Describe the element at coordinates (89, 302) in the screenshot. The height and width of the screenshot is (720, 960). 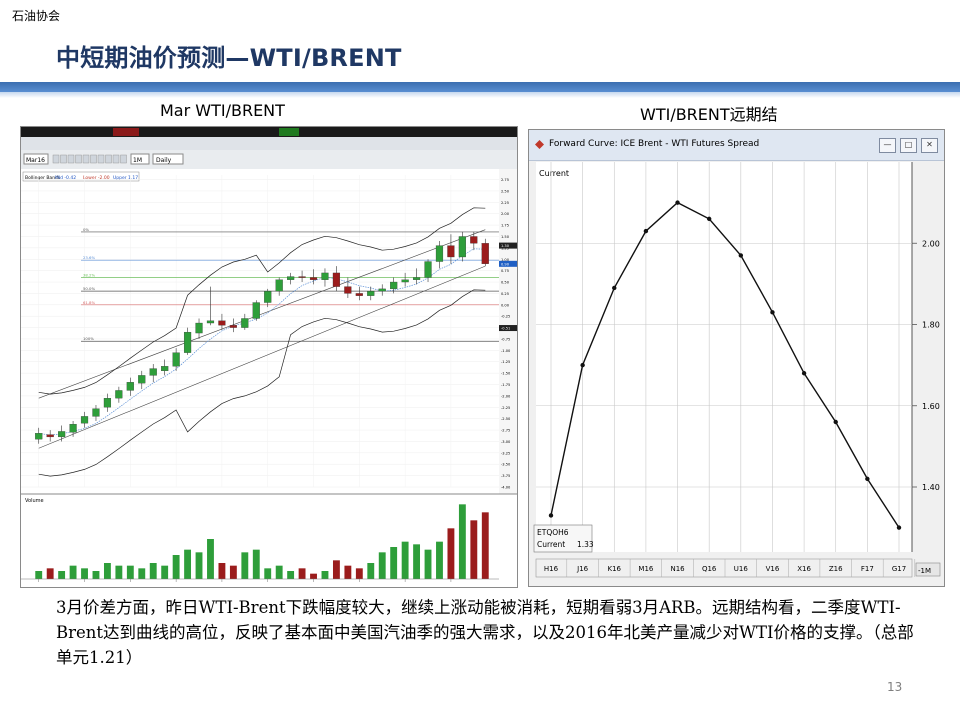
I see `fib-level-label: 61.8%` at that location.